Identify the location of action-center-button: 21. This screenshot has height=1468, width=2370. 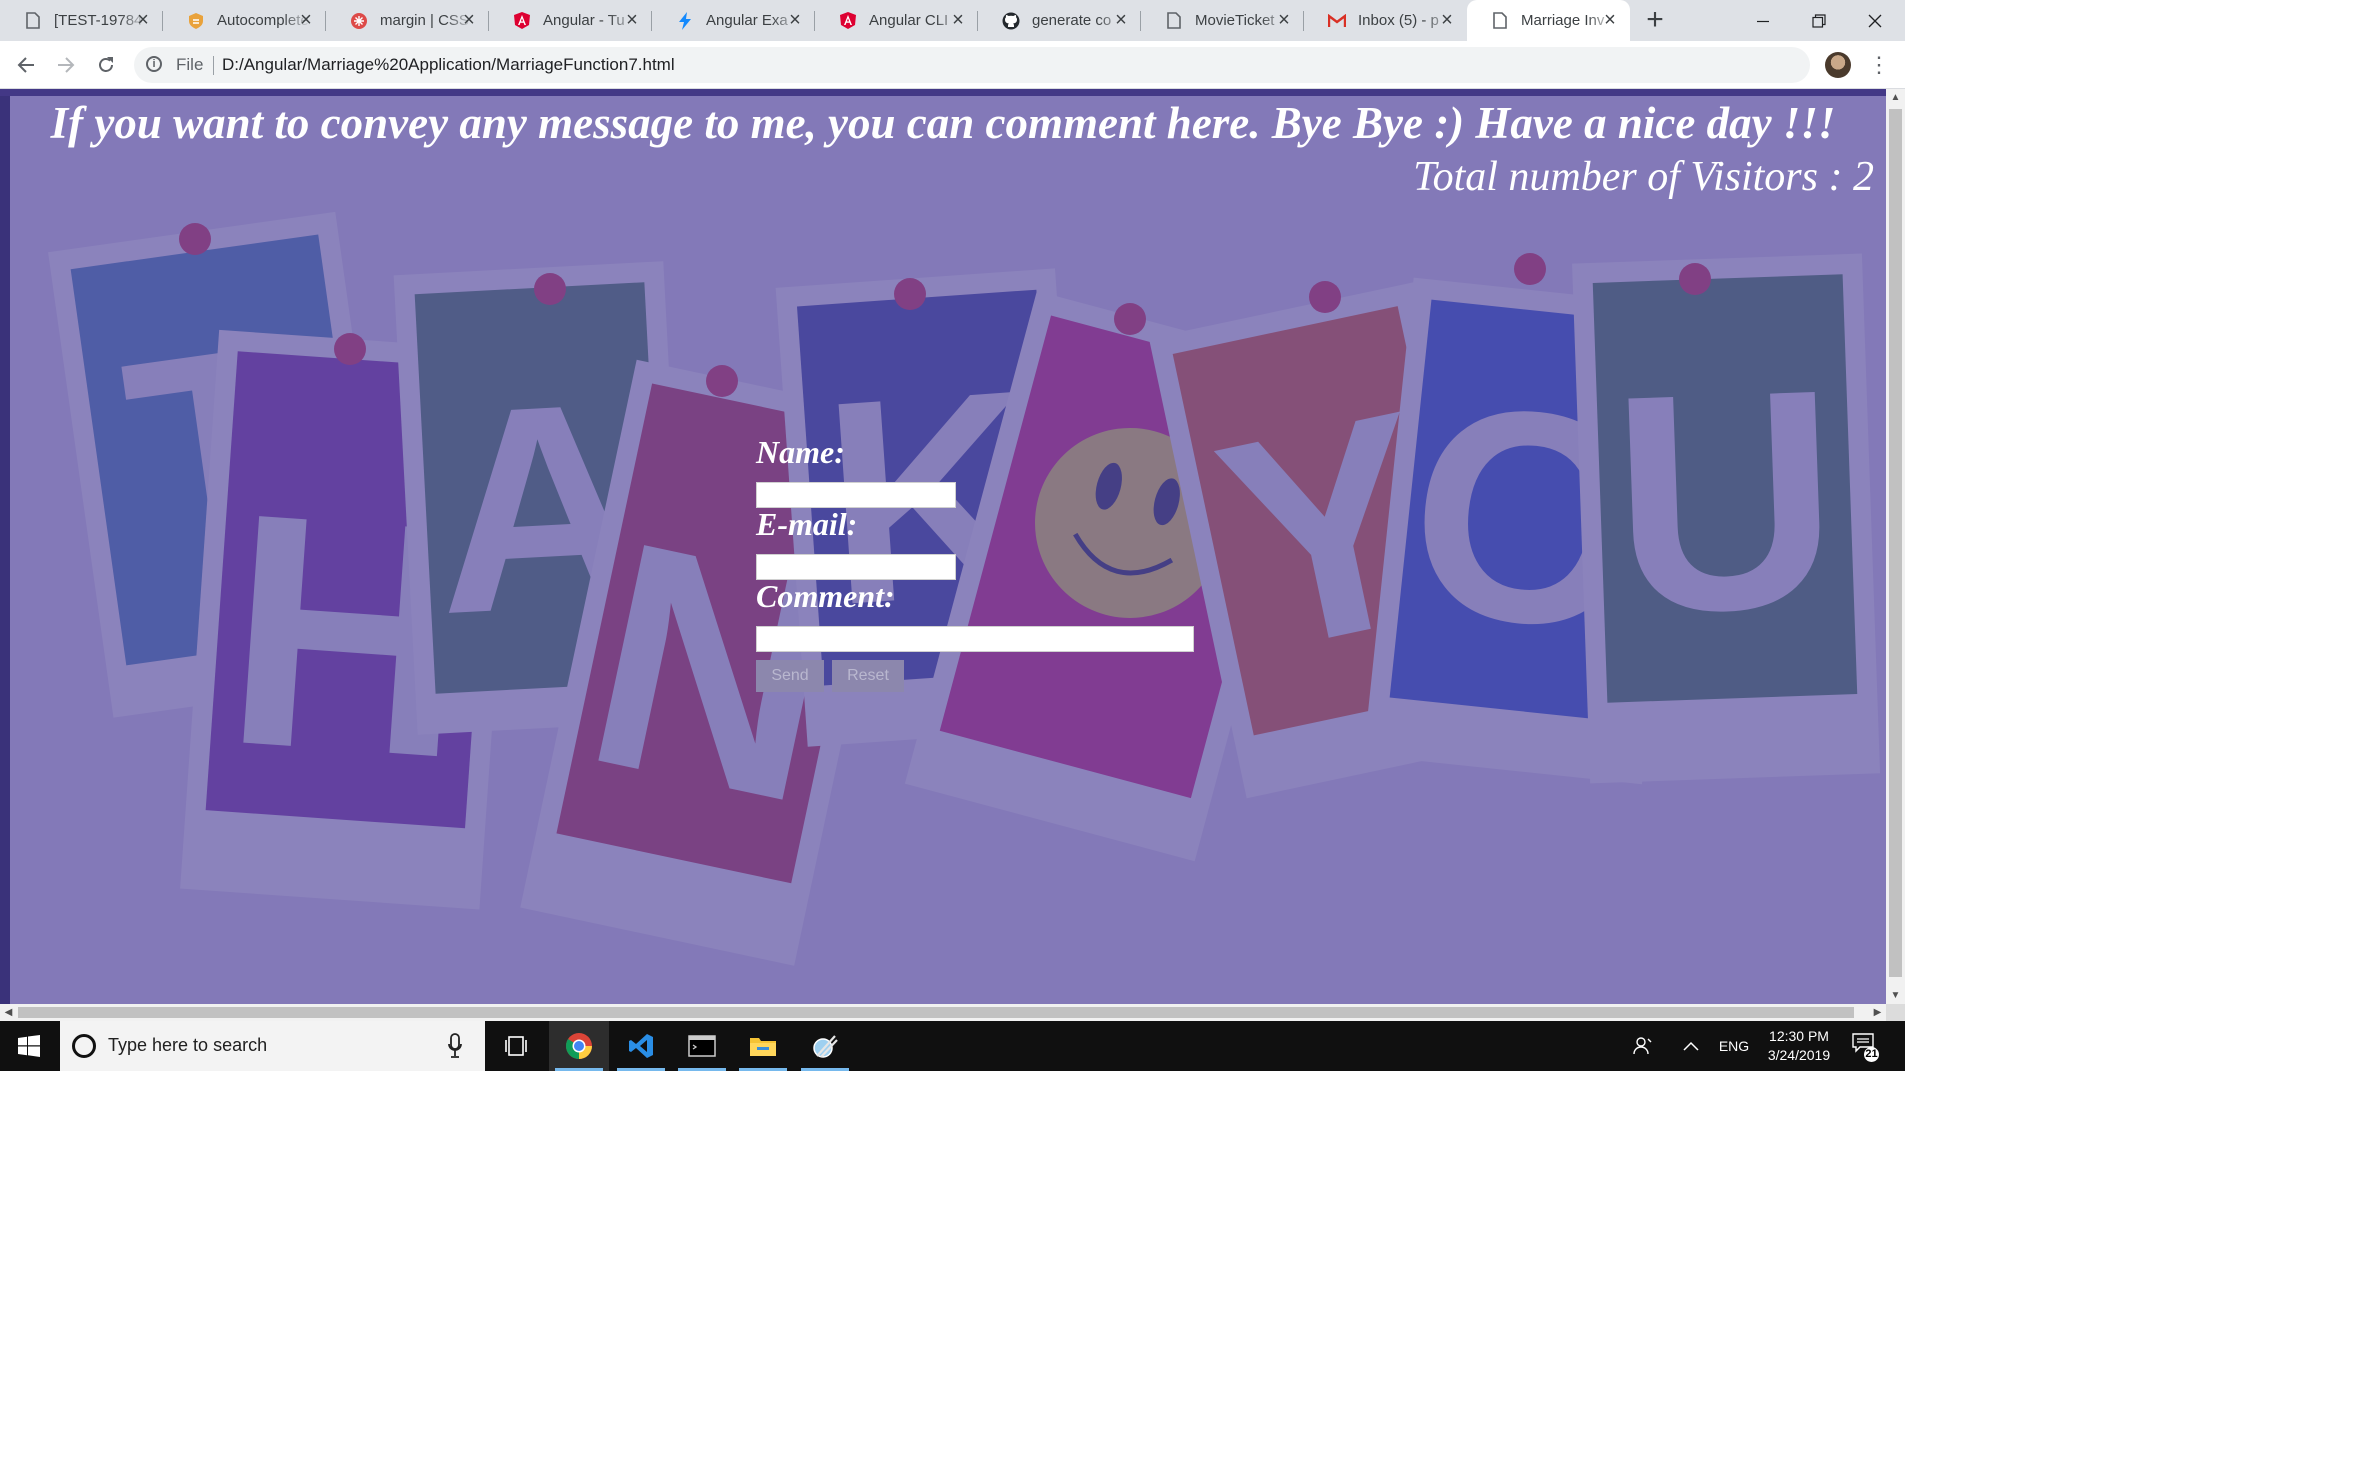
(1865, 1047).